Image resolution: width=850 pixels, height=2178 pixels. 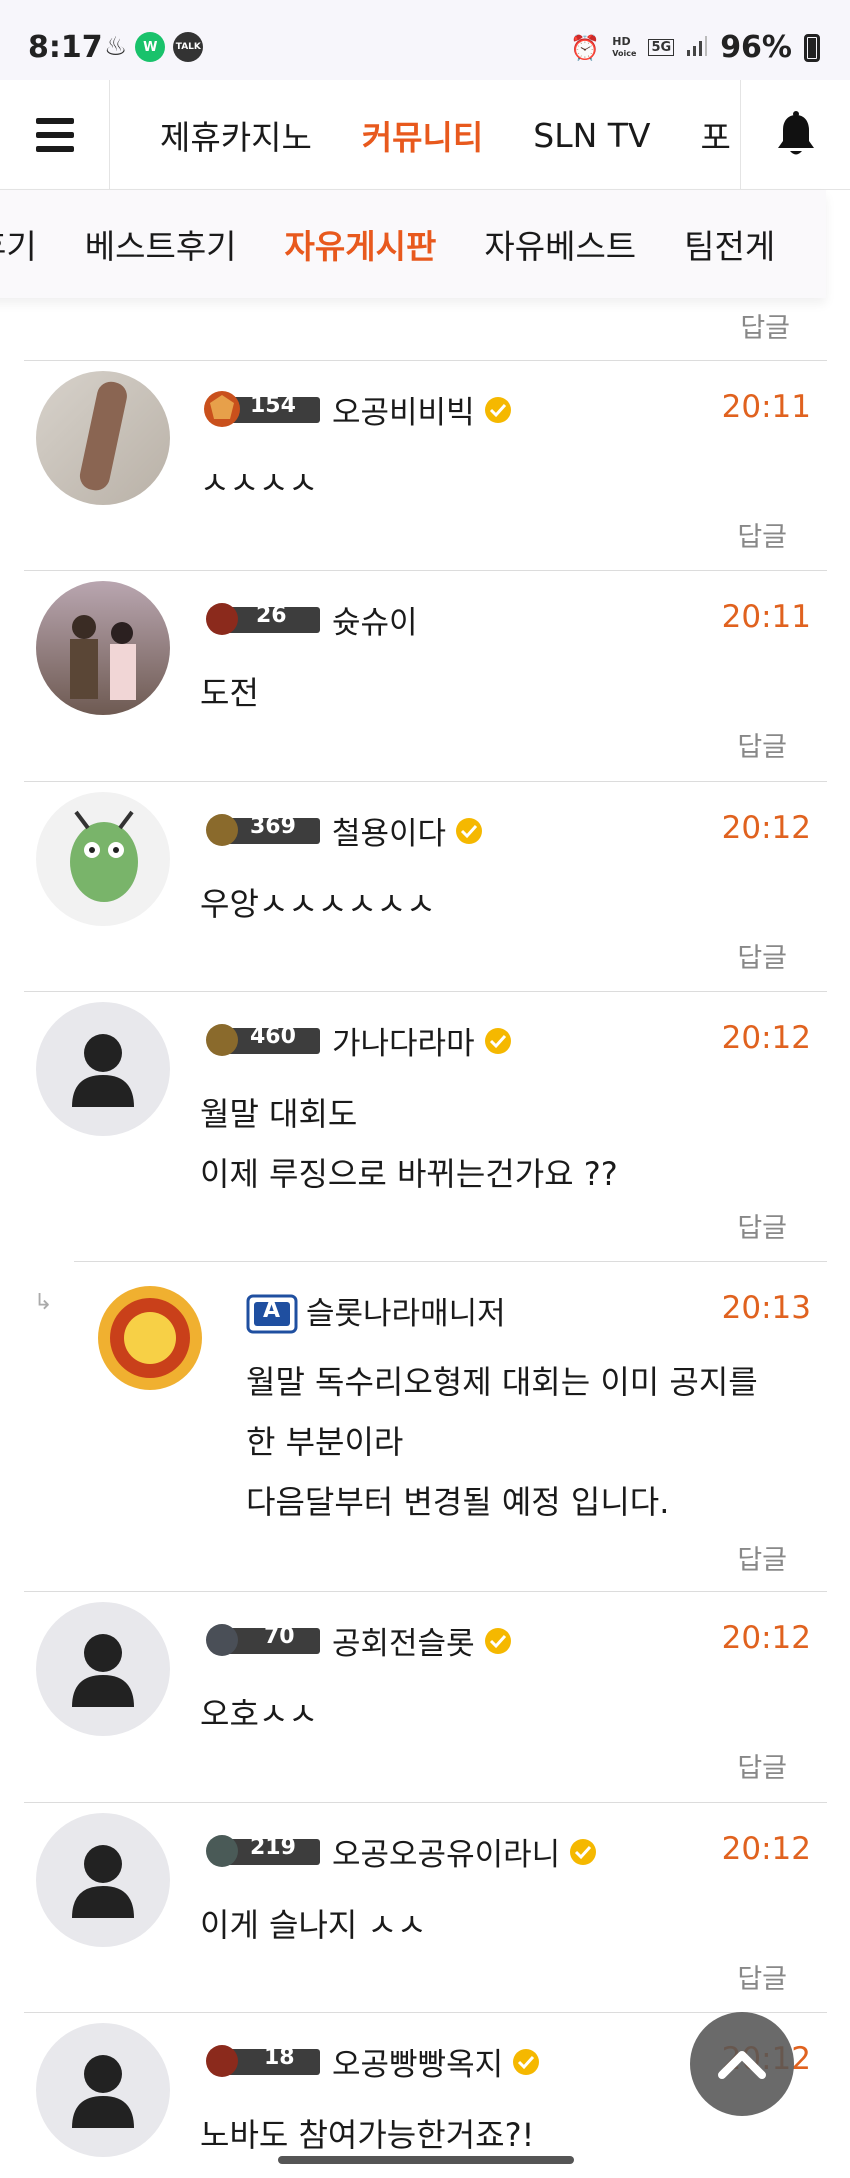 I want to click on status-right: ⏰ HD Voice 5G 96%, so click(x=695, y=47).